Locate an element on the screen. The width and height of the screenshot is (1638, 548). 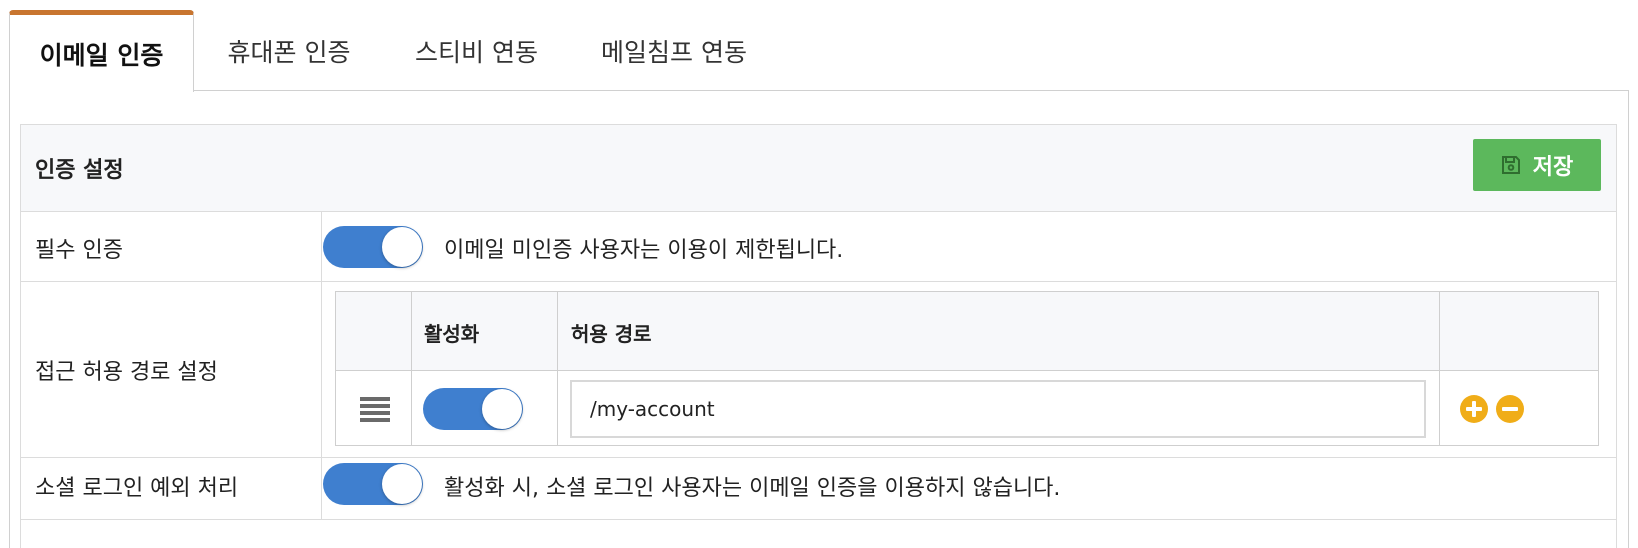
column-header-path: 허용 경로 is located at coordinates (611, 334).